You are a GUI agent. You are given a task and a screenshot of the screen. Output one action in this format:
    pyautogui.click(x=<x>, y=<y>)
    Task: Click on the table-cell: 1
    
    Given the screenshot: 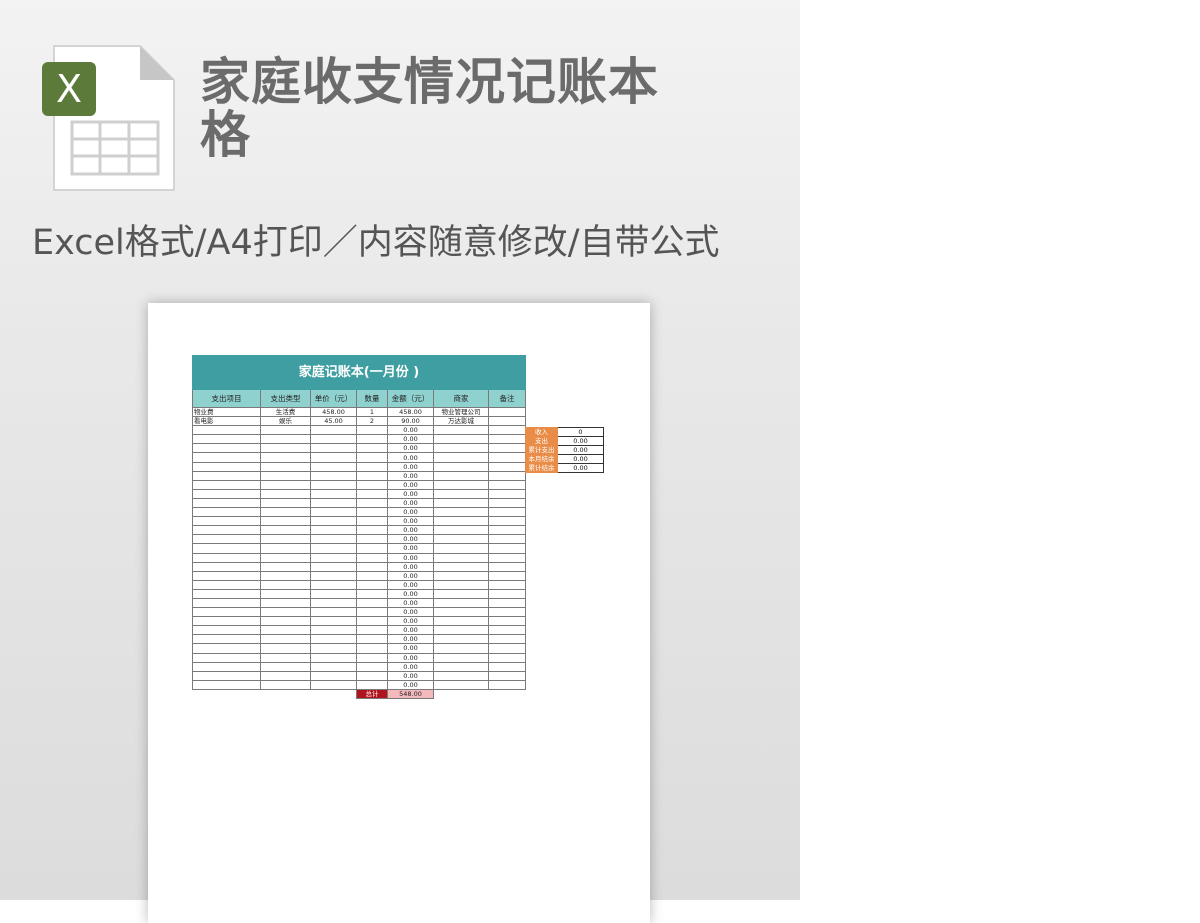 What is the action you would take?
    pyautogui.click(x=372, y=412)
    